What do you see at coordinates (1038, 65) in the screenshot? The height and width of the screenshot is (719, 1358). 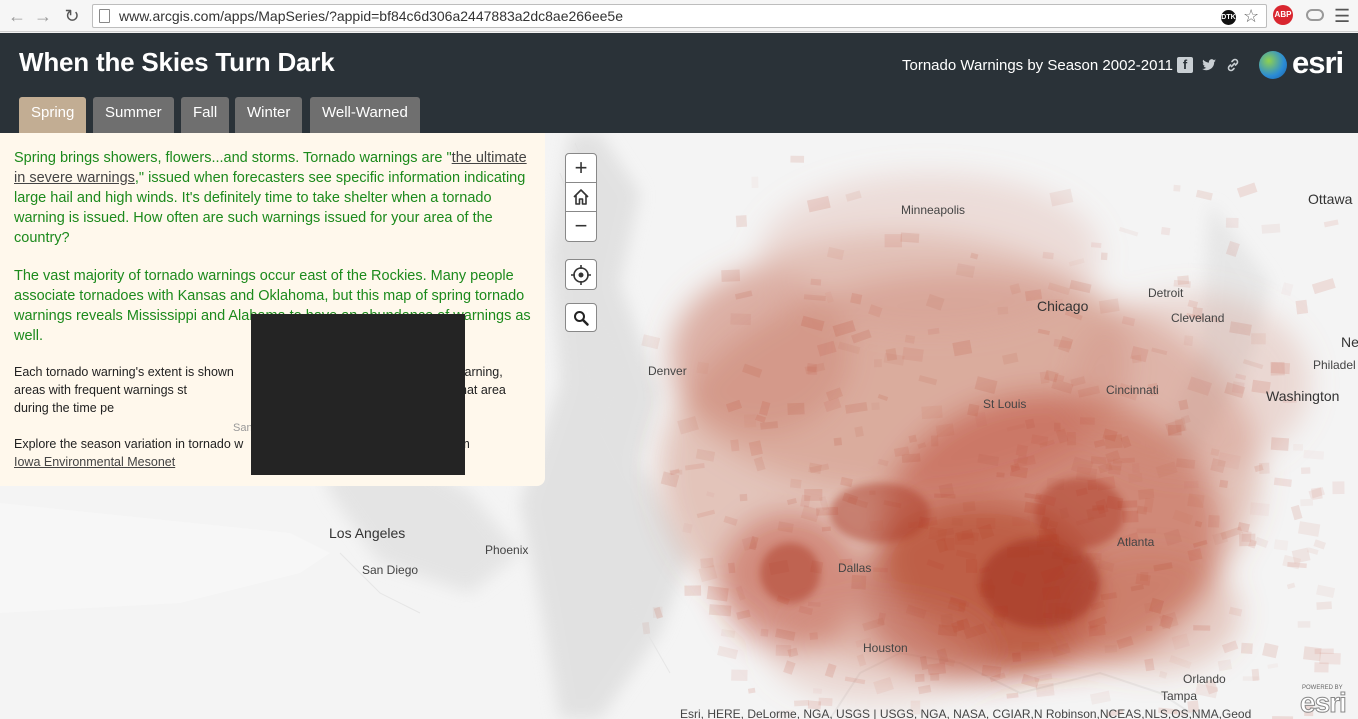 I see `app-subtitle: Tornado Warnings by Season 2002-2011` at bounding box center [1038, 65].